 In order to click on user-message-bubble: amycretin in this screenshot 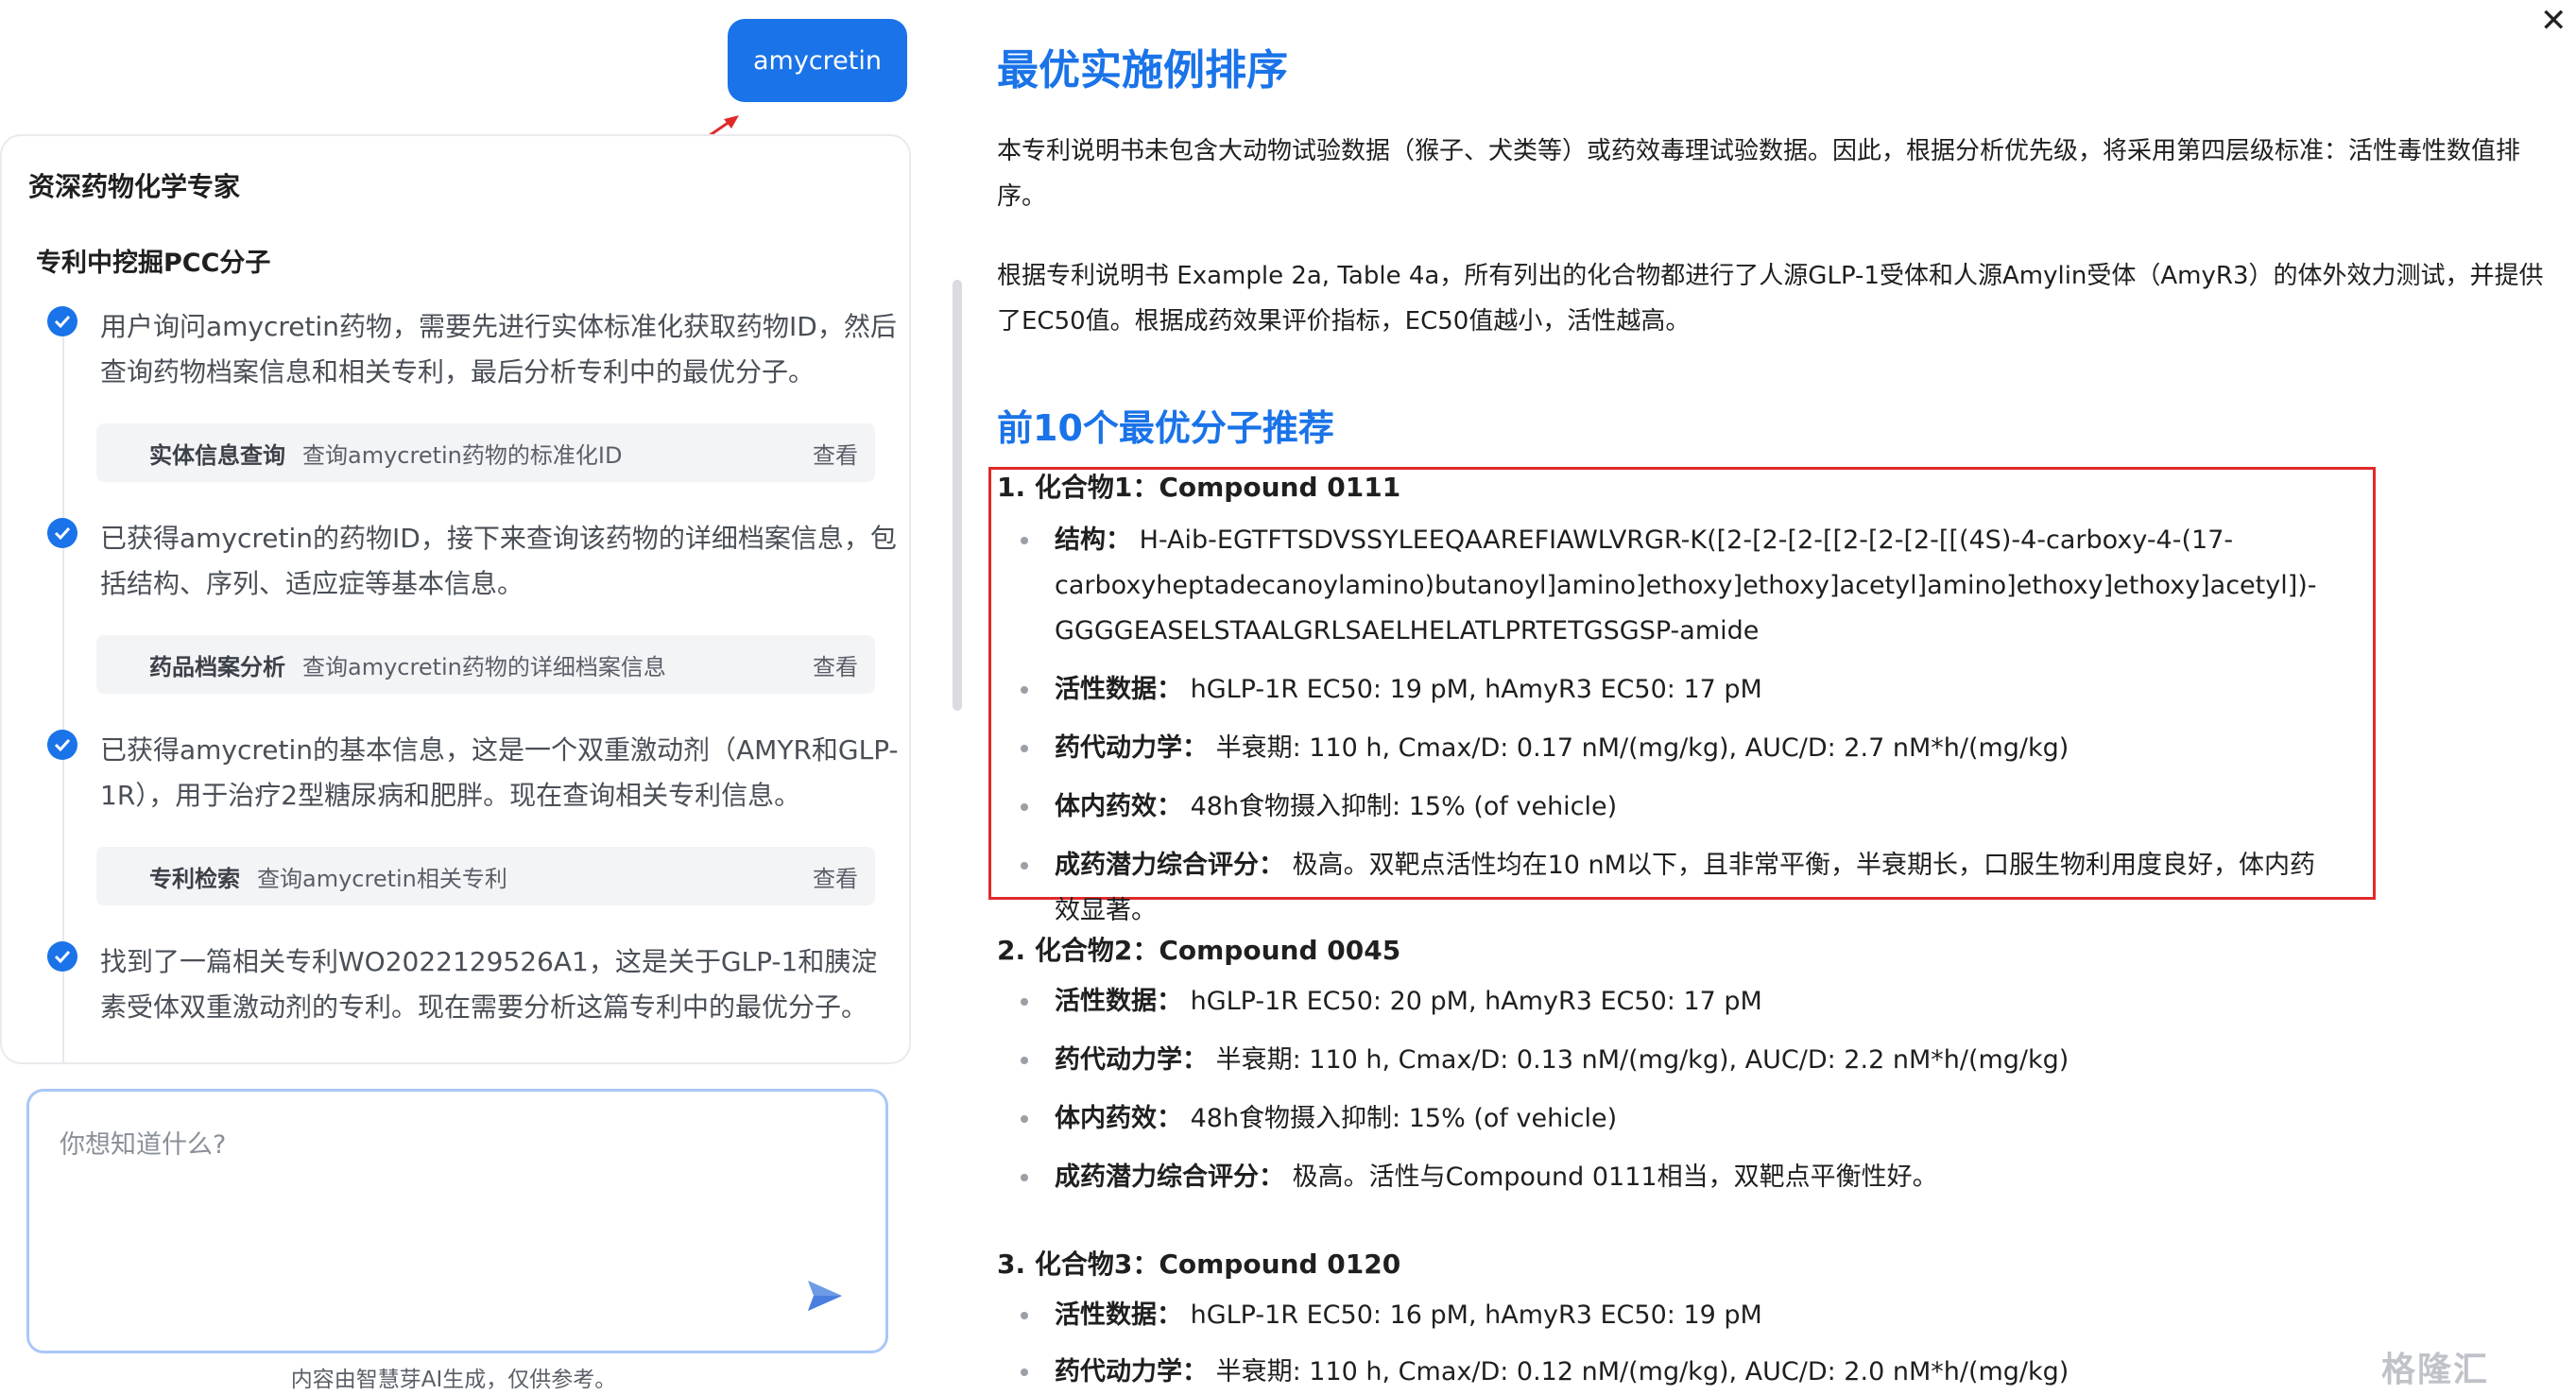, I will do `click(817, 60)`.